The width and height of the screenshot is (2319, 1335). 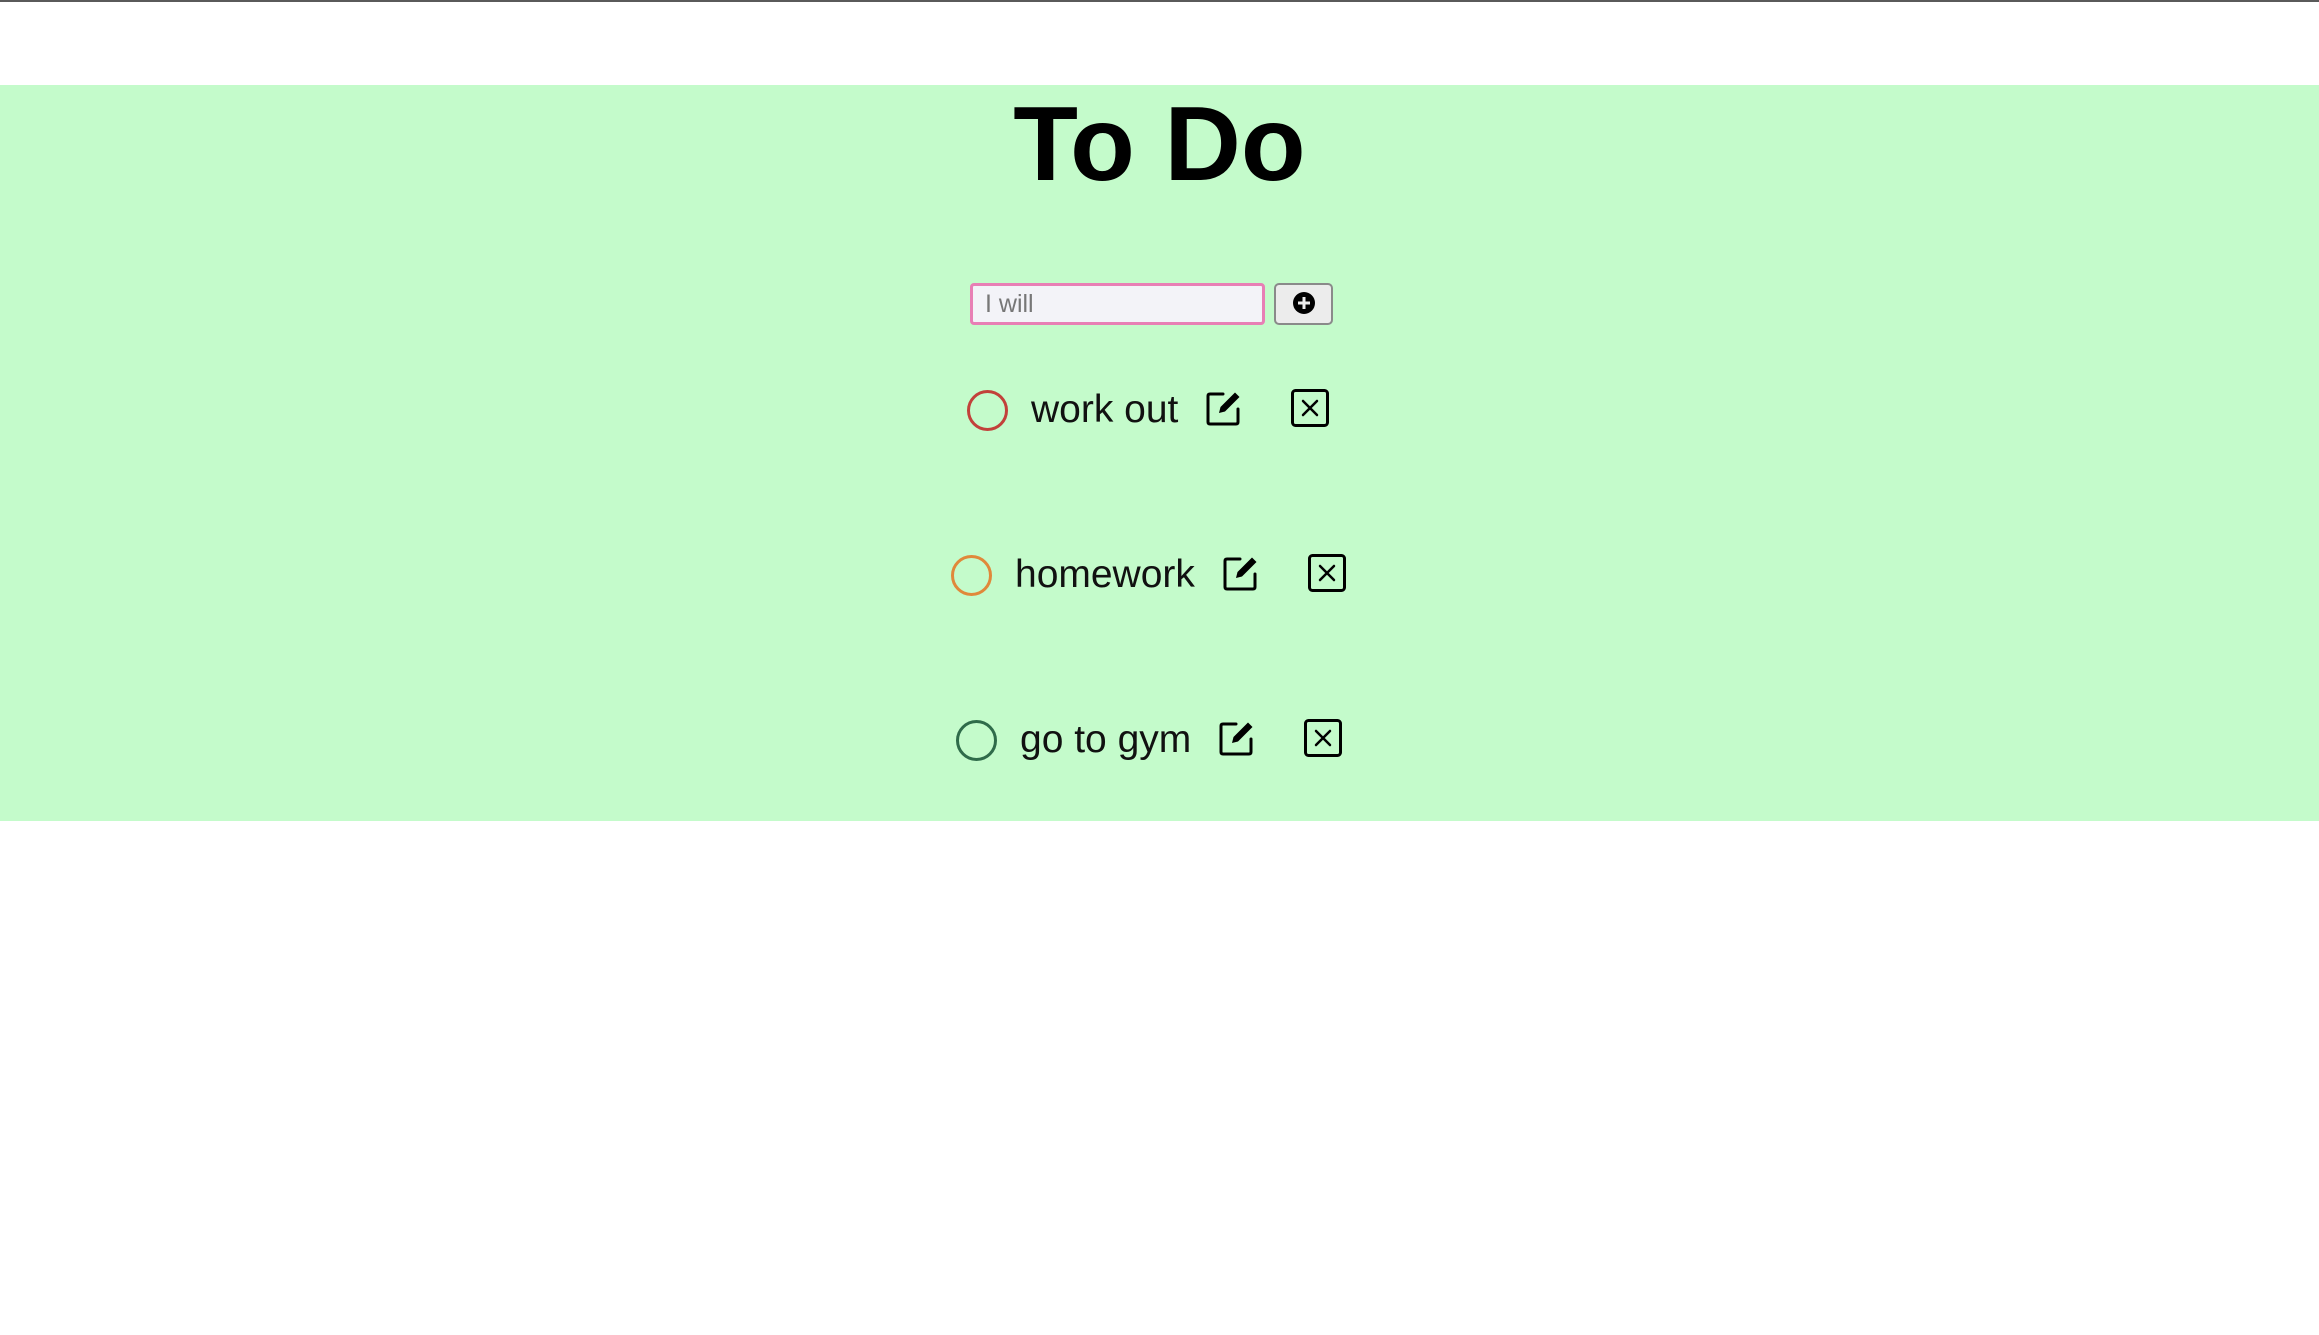 What do you see at coordinates (1117, 304) in the screenshot?
I see `new-task-input` at bounding box center [1117, 304].